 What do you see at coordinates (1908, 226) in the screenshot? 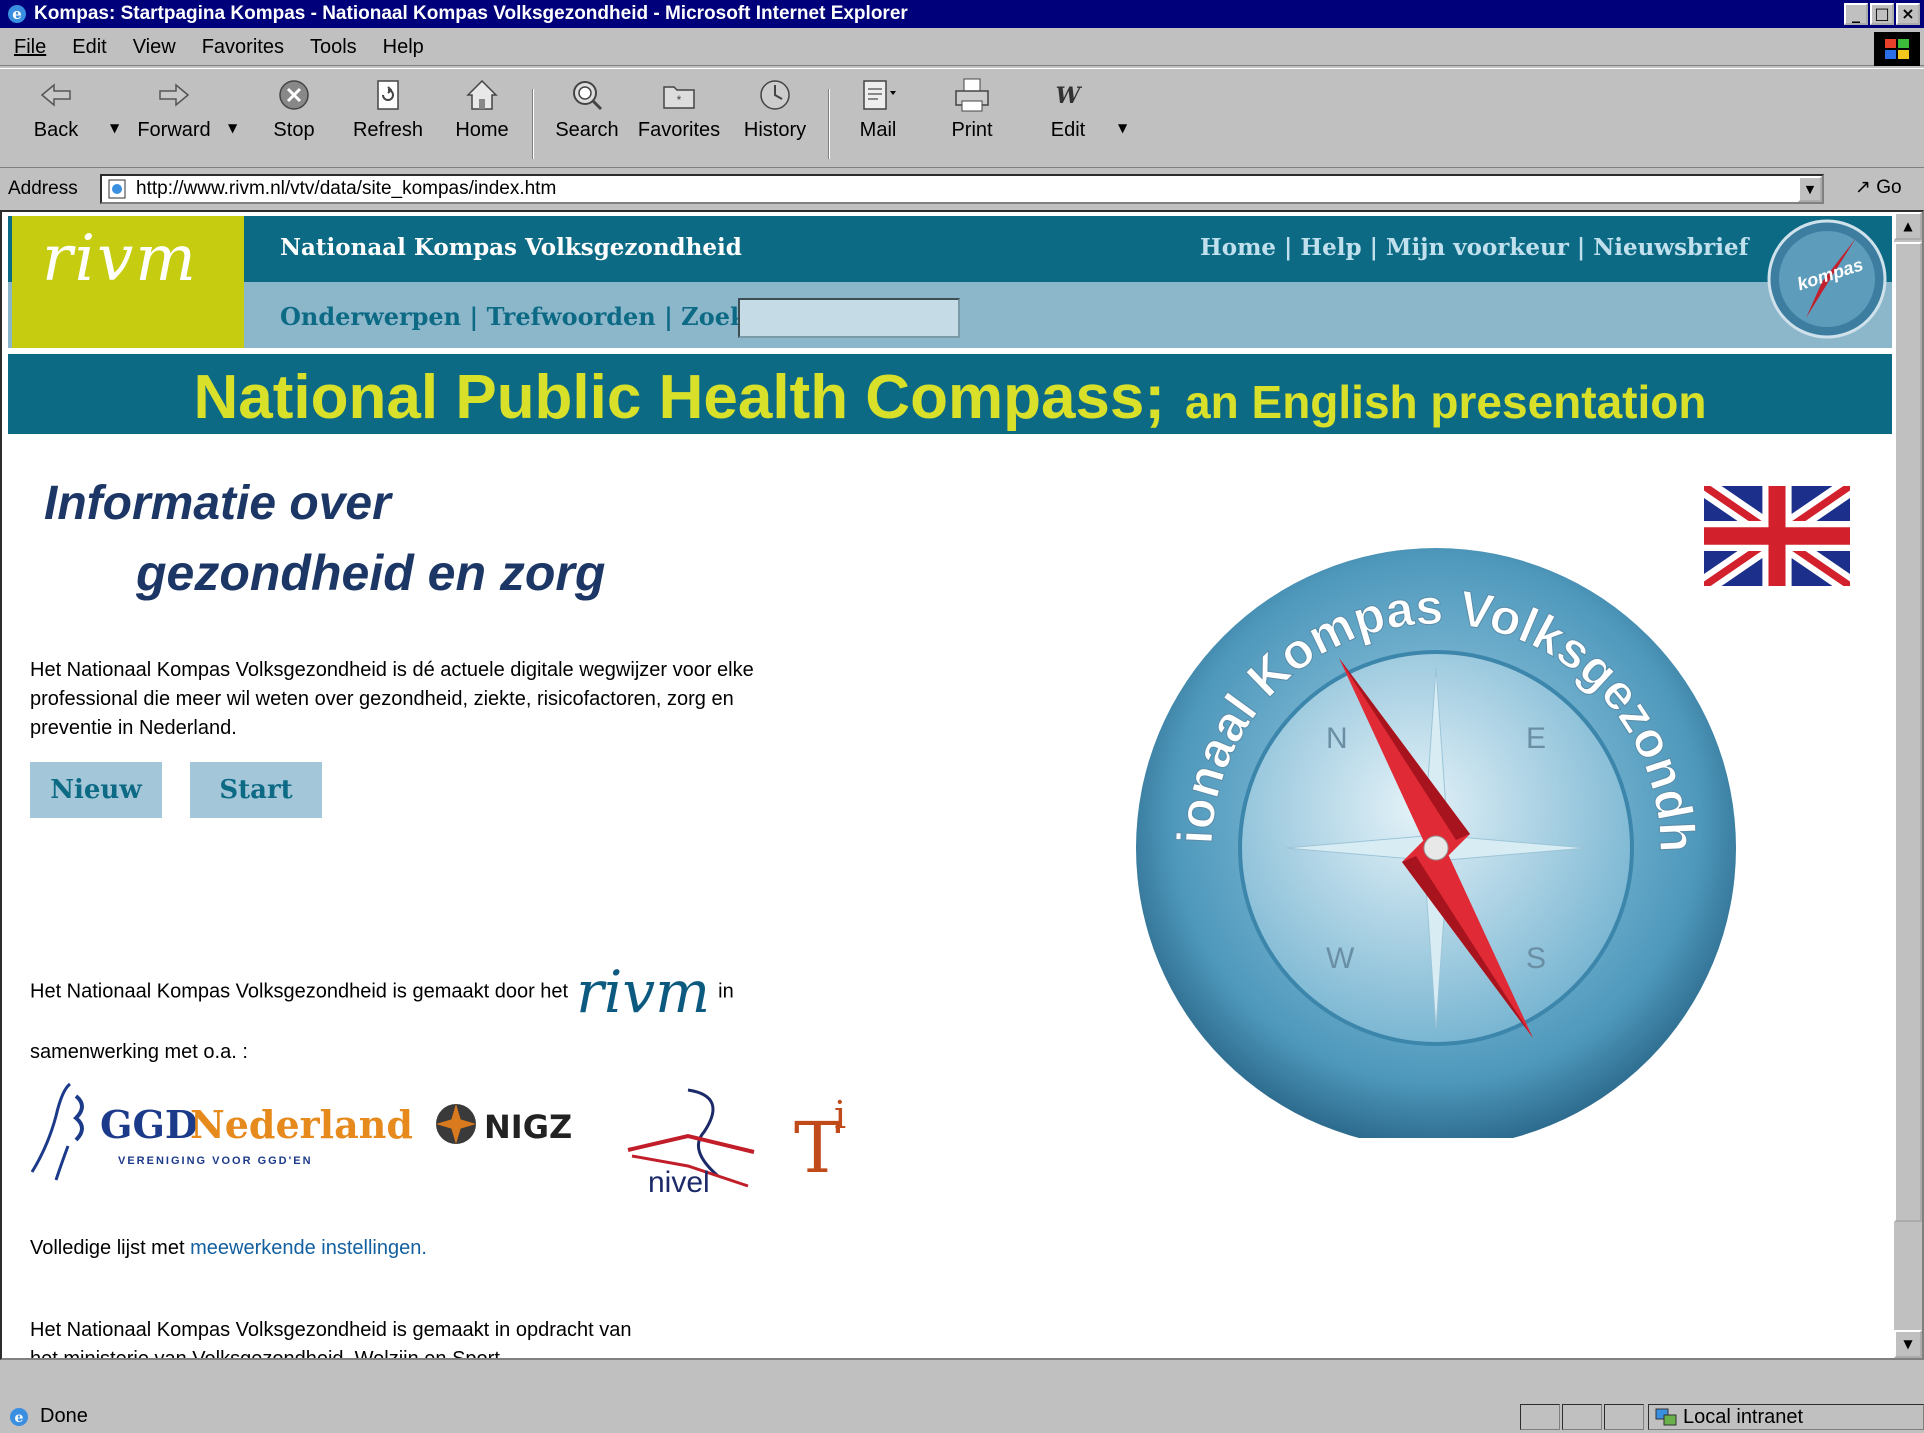
I see `scroll-up-icon: ▲` at bounding box center [1908, 226].